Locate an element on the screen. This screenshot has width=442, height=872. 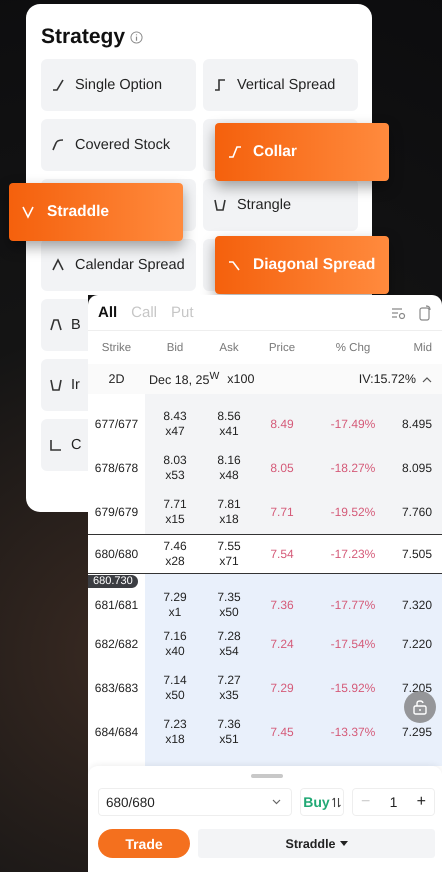
strategy-option: Single Option is located at coordinates (118, 85).